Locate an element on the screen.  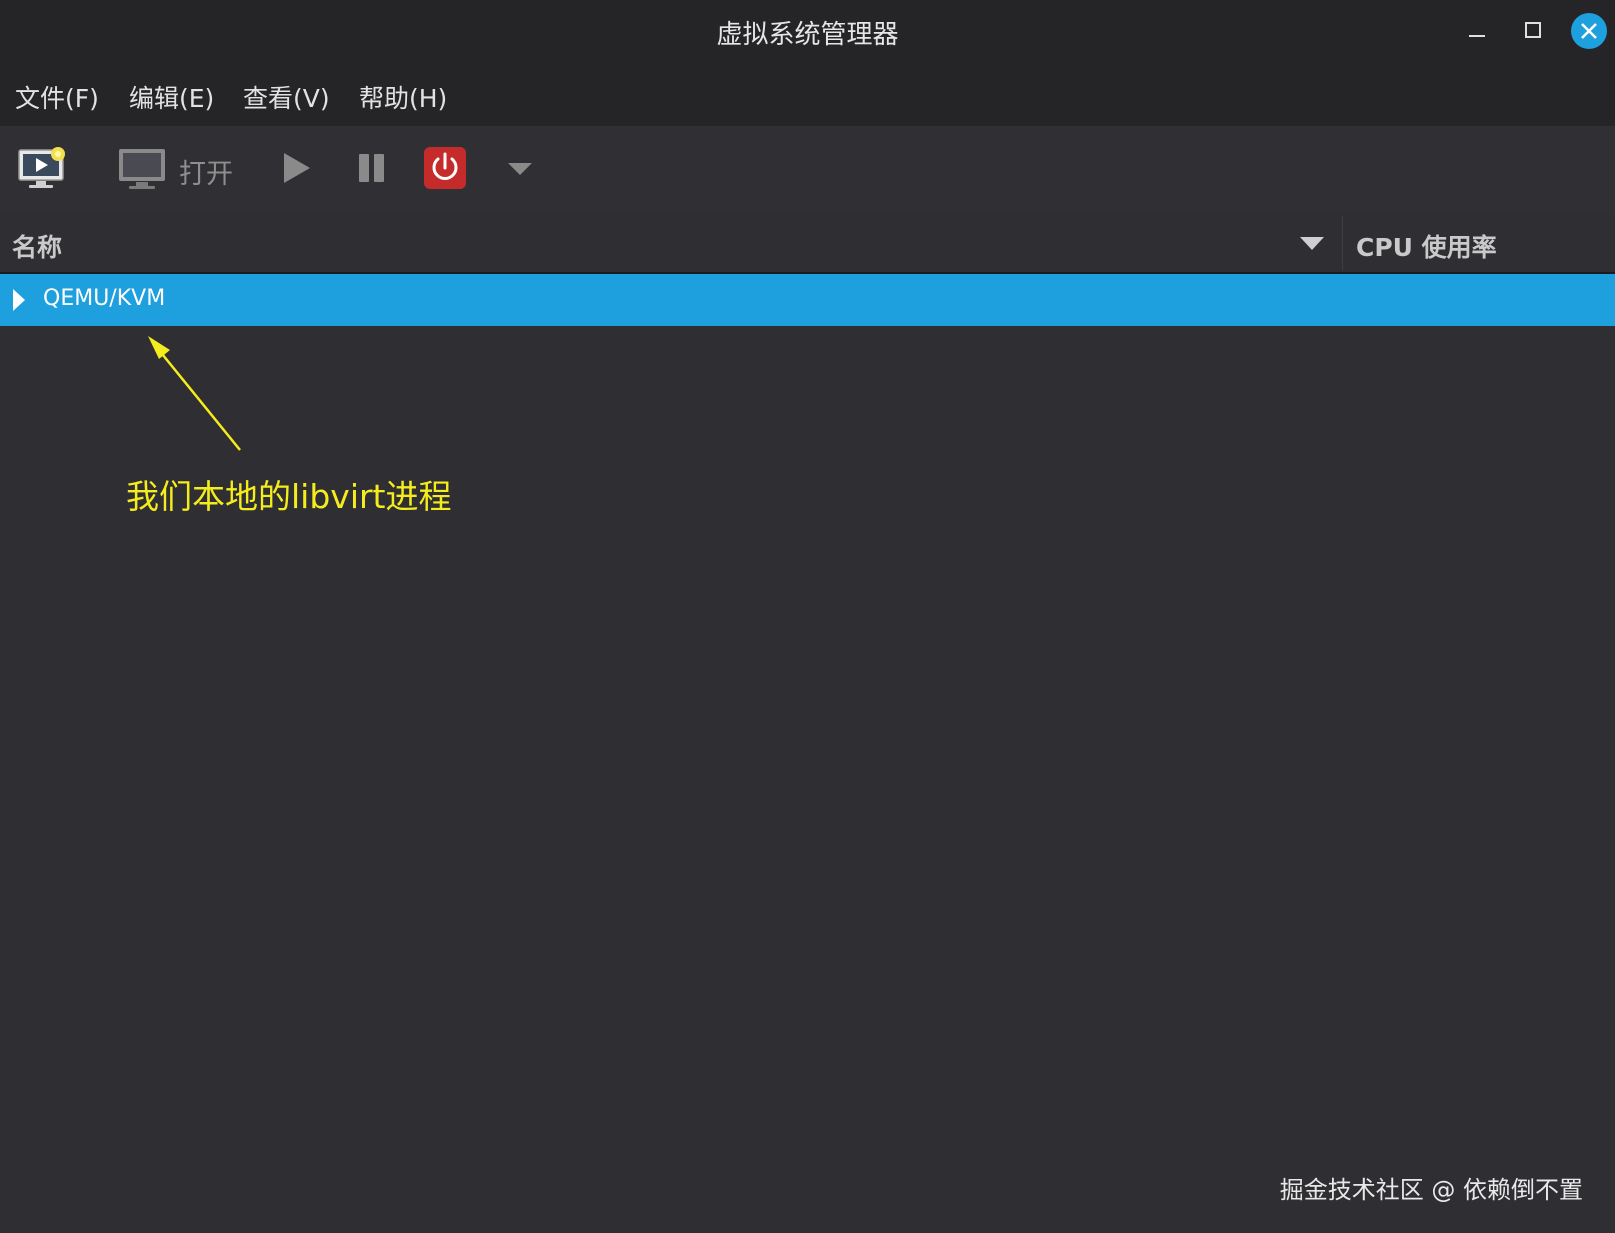
pause-button is located at coordinates (372, 170).